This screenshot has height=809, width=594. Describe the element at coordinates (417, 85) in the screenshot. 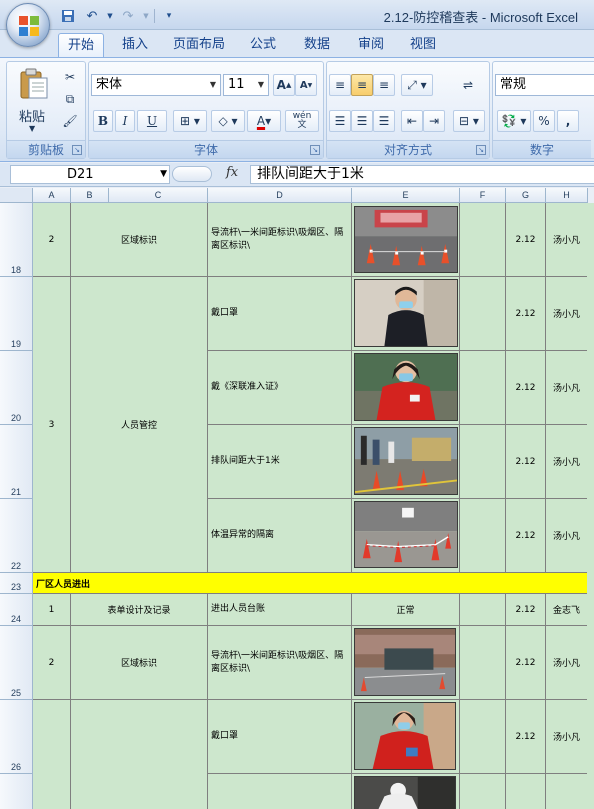

I see `orientation-icon: ⤢ ▾` at that location.